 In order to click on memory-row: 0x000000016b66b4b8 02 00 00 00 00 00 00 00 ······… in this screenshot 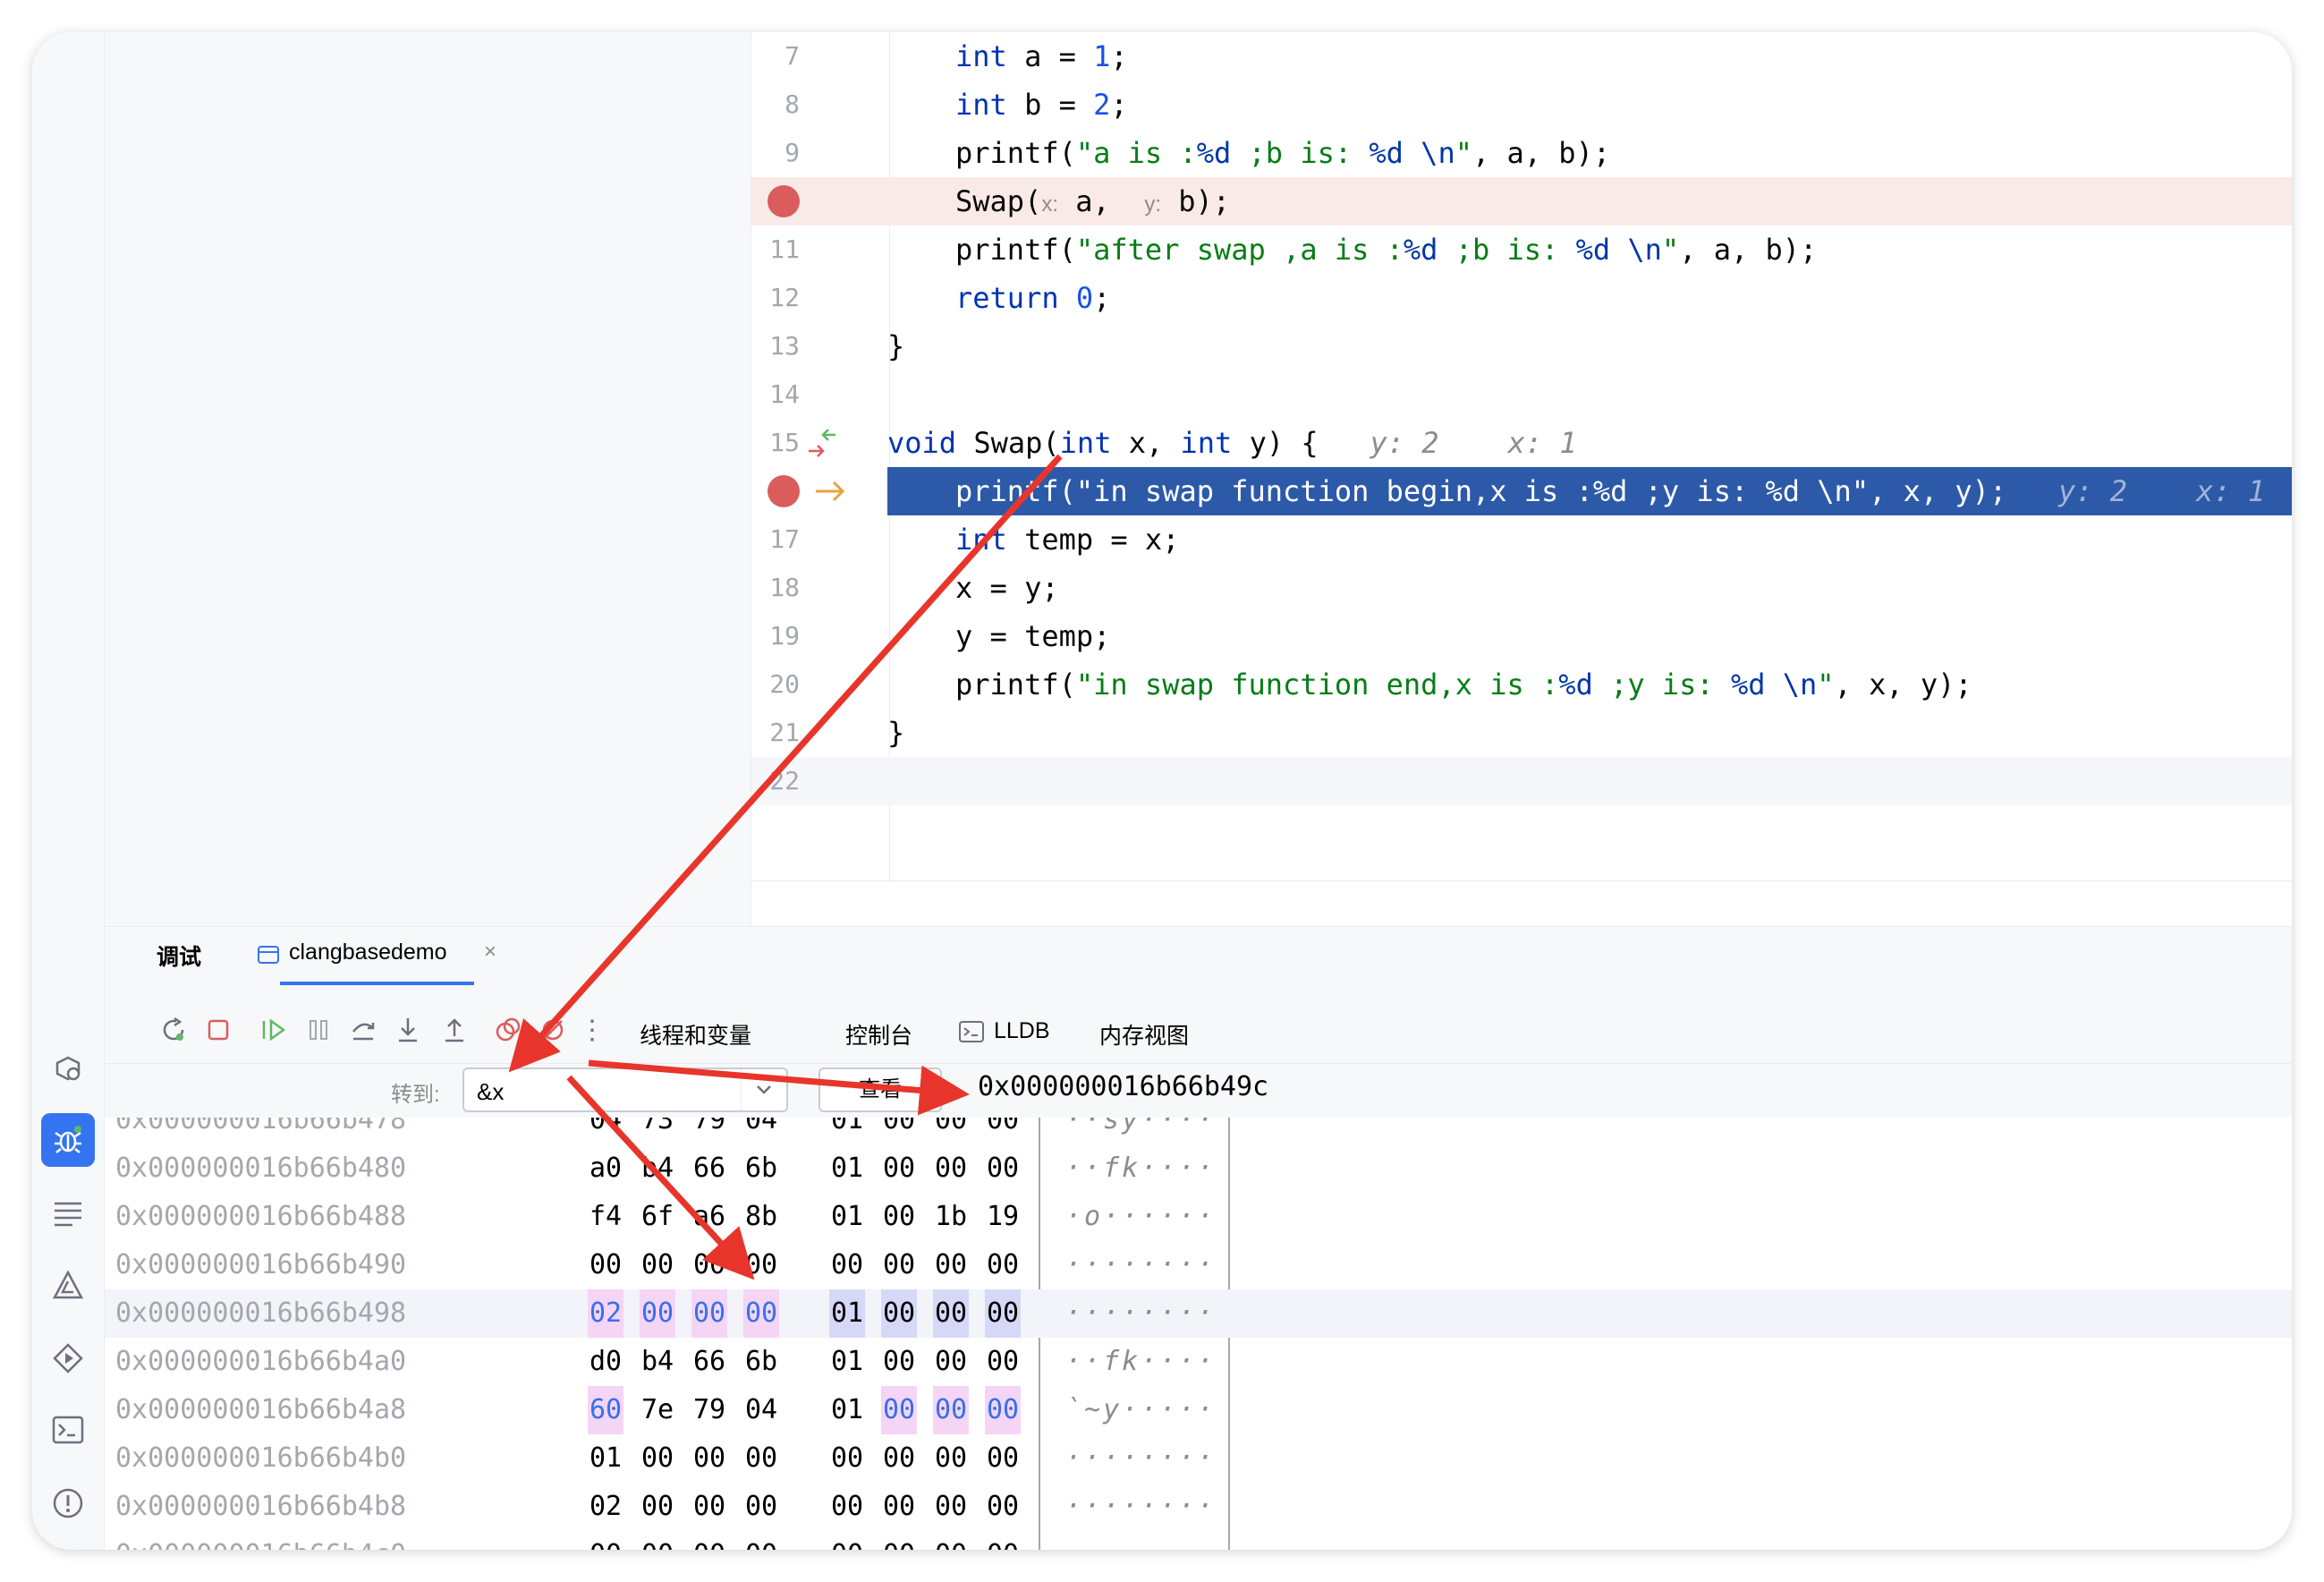, I will do `click(1198, 1507)`.